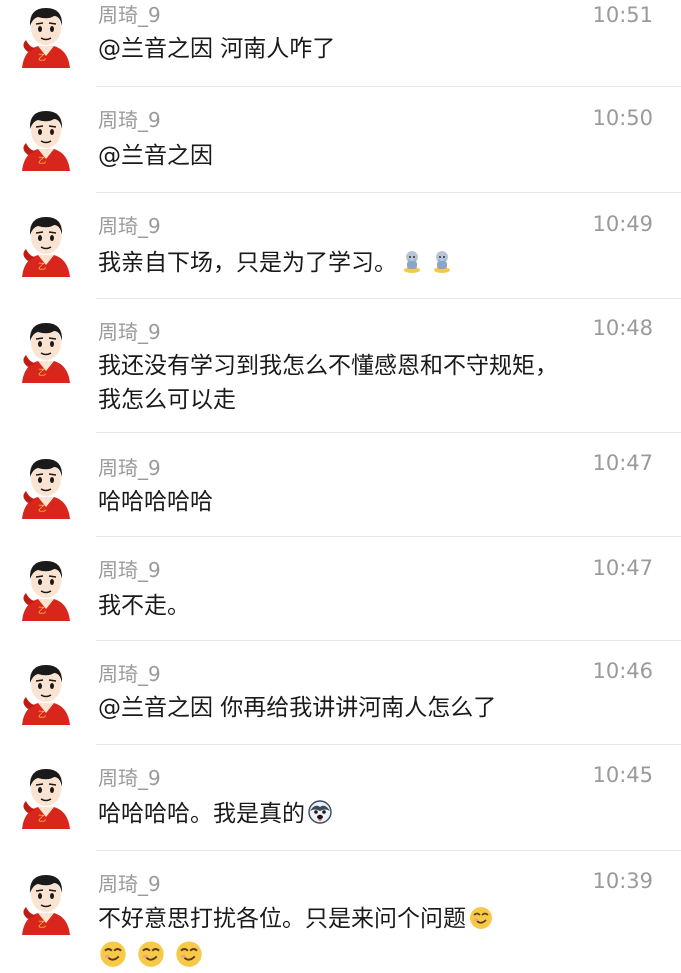 The image size is (681, 973). Describe the element at coordinates (155, 502) in the screenshot. I see `message-text: 哈哈哈哈哈` at that location.